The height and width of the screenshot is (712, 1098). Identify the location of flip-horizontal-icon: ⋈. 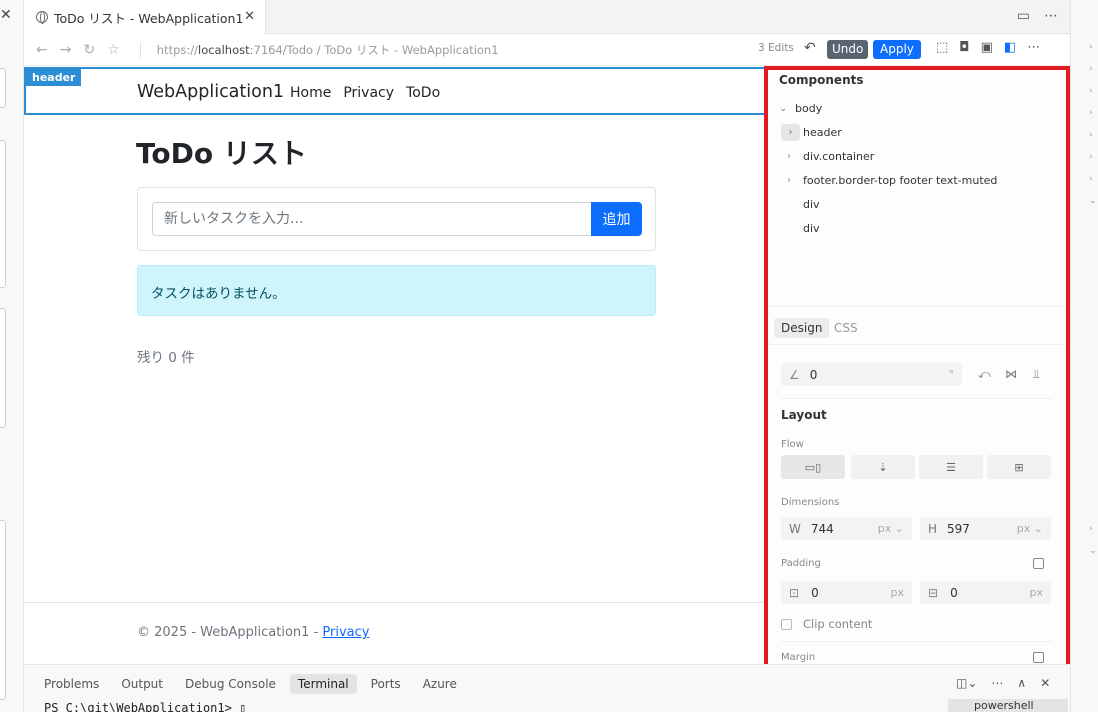
(1011, 374).